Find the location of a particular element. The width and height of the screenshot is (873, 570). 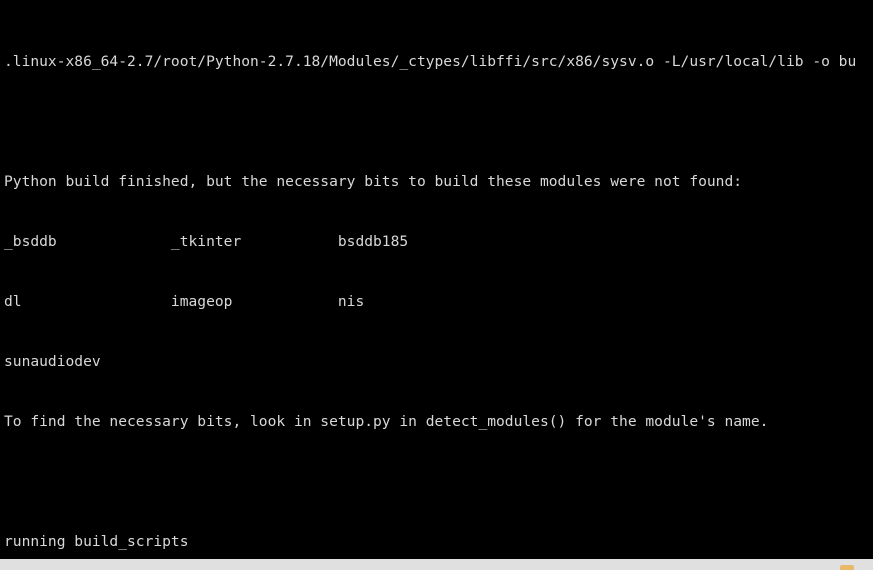

terminal-line: sunaudiodev is located at coordinates (52, 361).